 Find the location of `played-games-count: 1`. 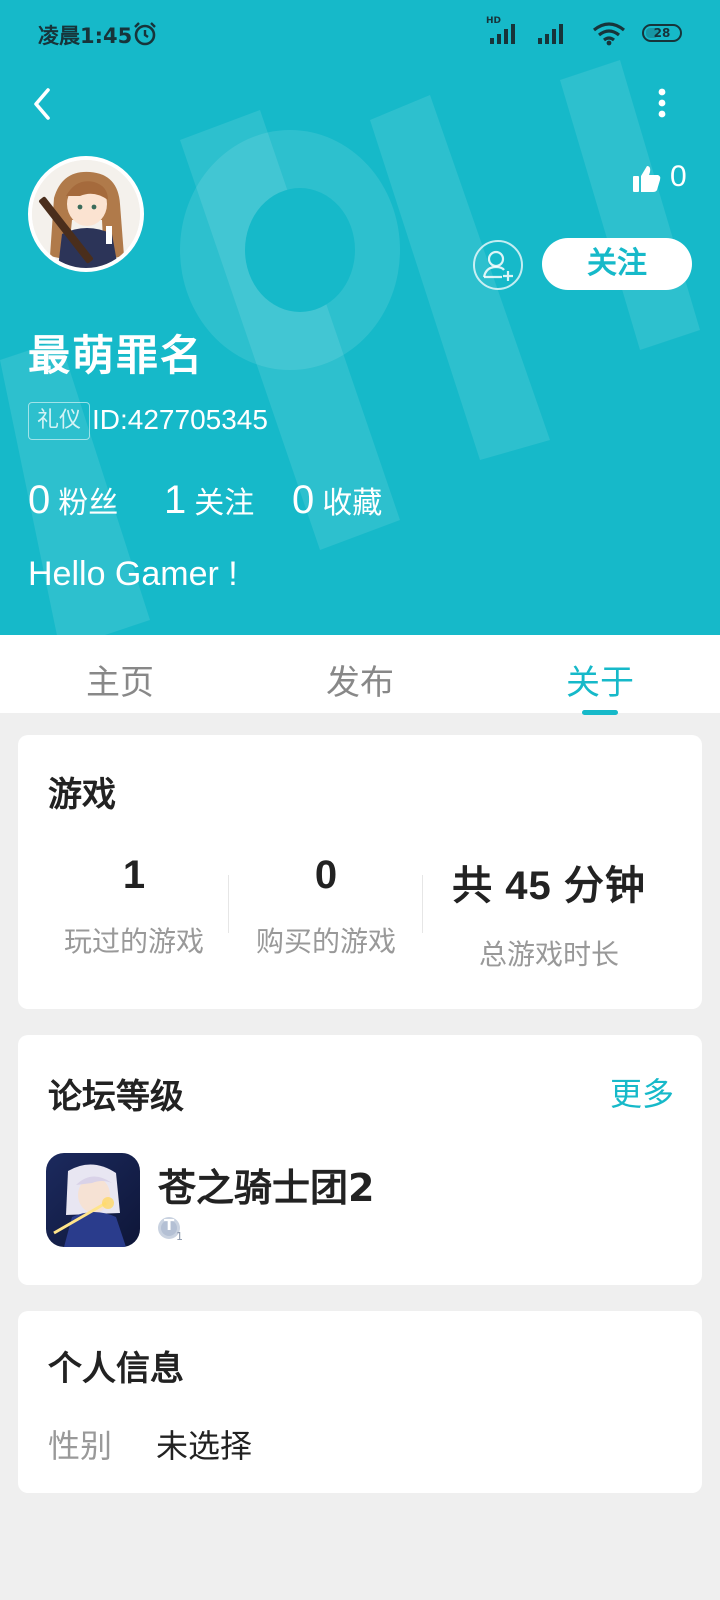

played-games-count: 1 is located at coordinates (134, 875).